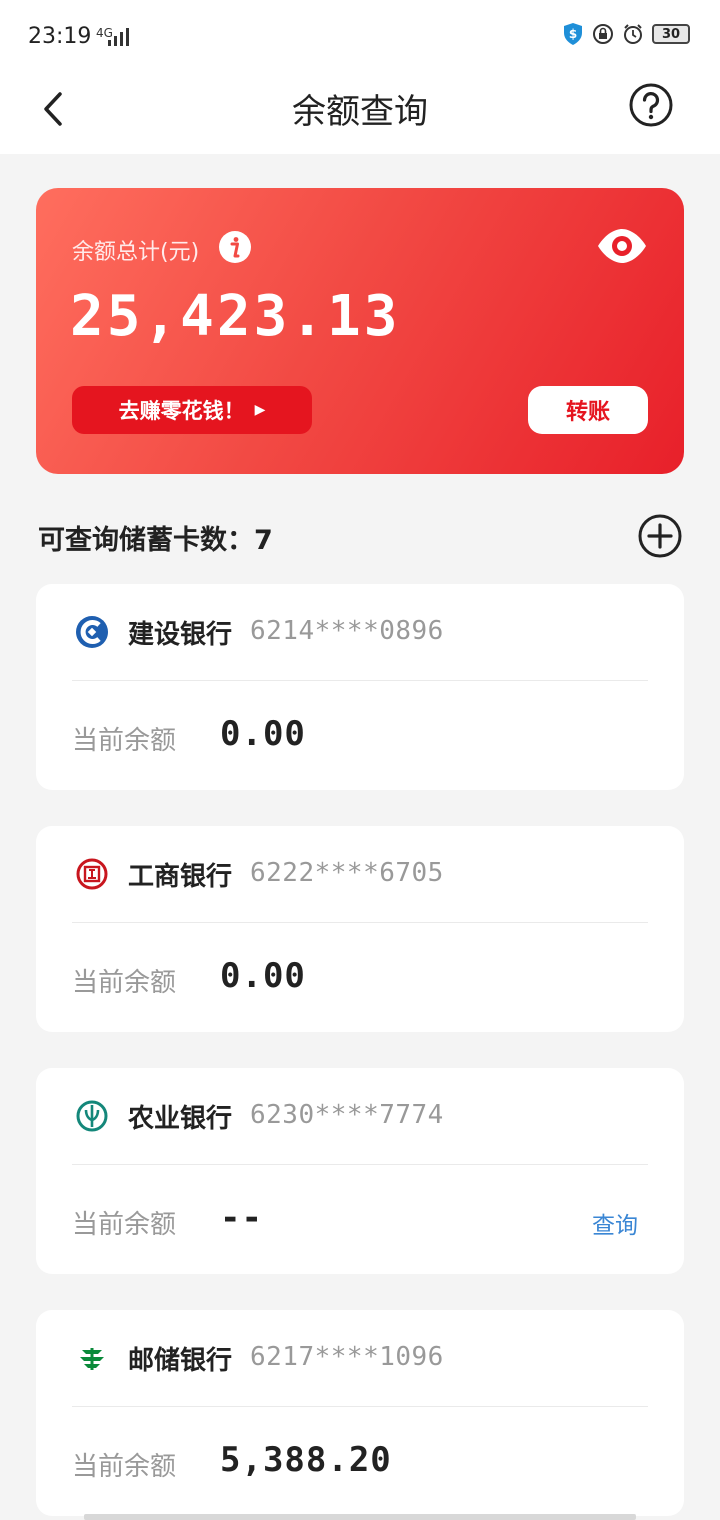  What do you see at coordinates (360, 687) in the screenshot?
I see `bank-card-ccb: 建设银行 6214****0896 当前余额 0.00` at bounding box center [360, 687].